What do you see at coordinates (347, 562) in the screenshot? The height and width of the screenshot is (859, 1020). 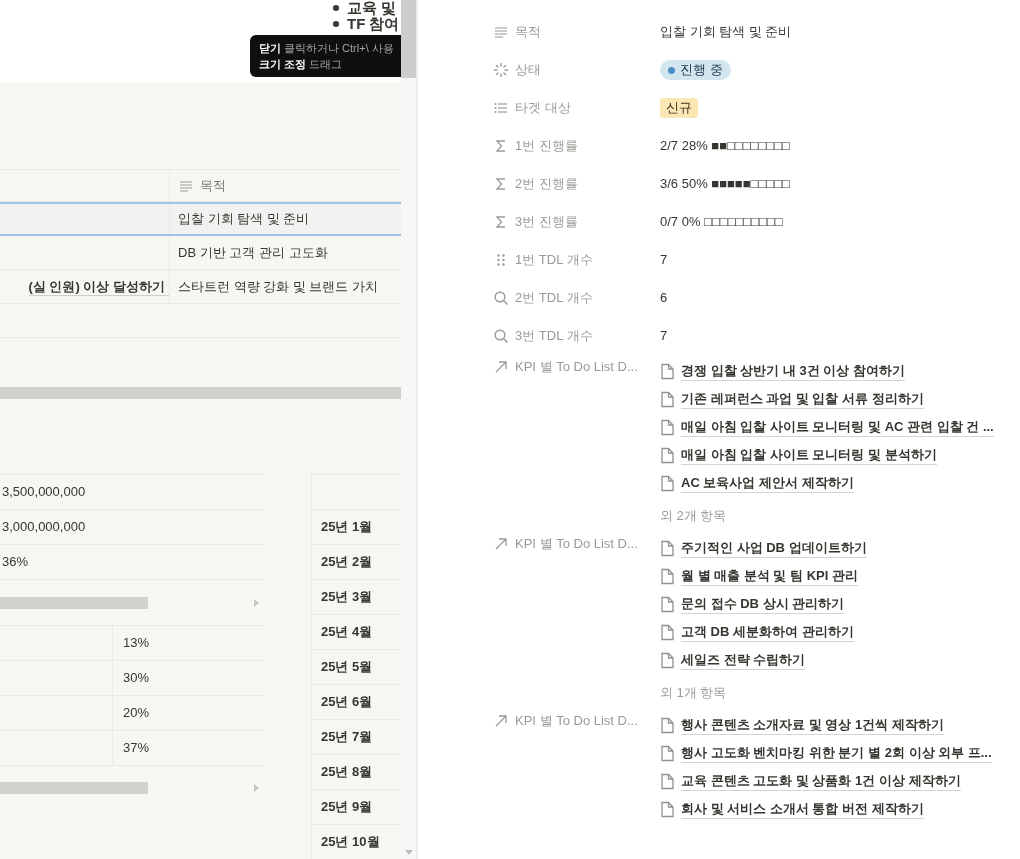 I see `table-cell-text: 25년 2월` at bounding box center [347, 562].